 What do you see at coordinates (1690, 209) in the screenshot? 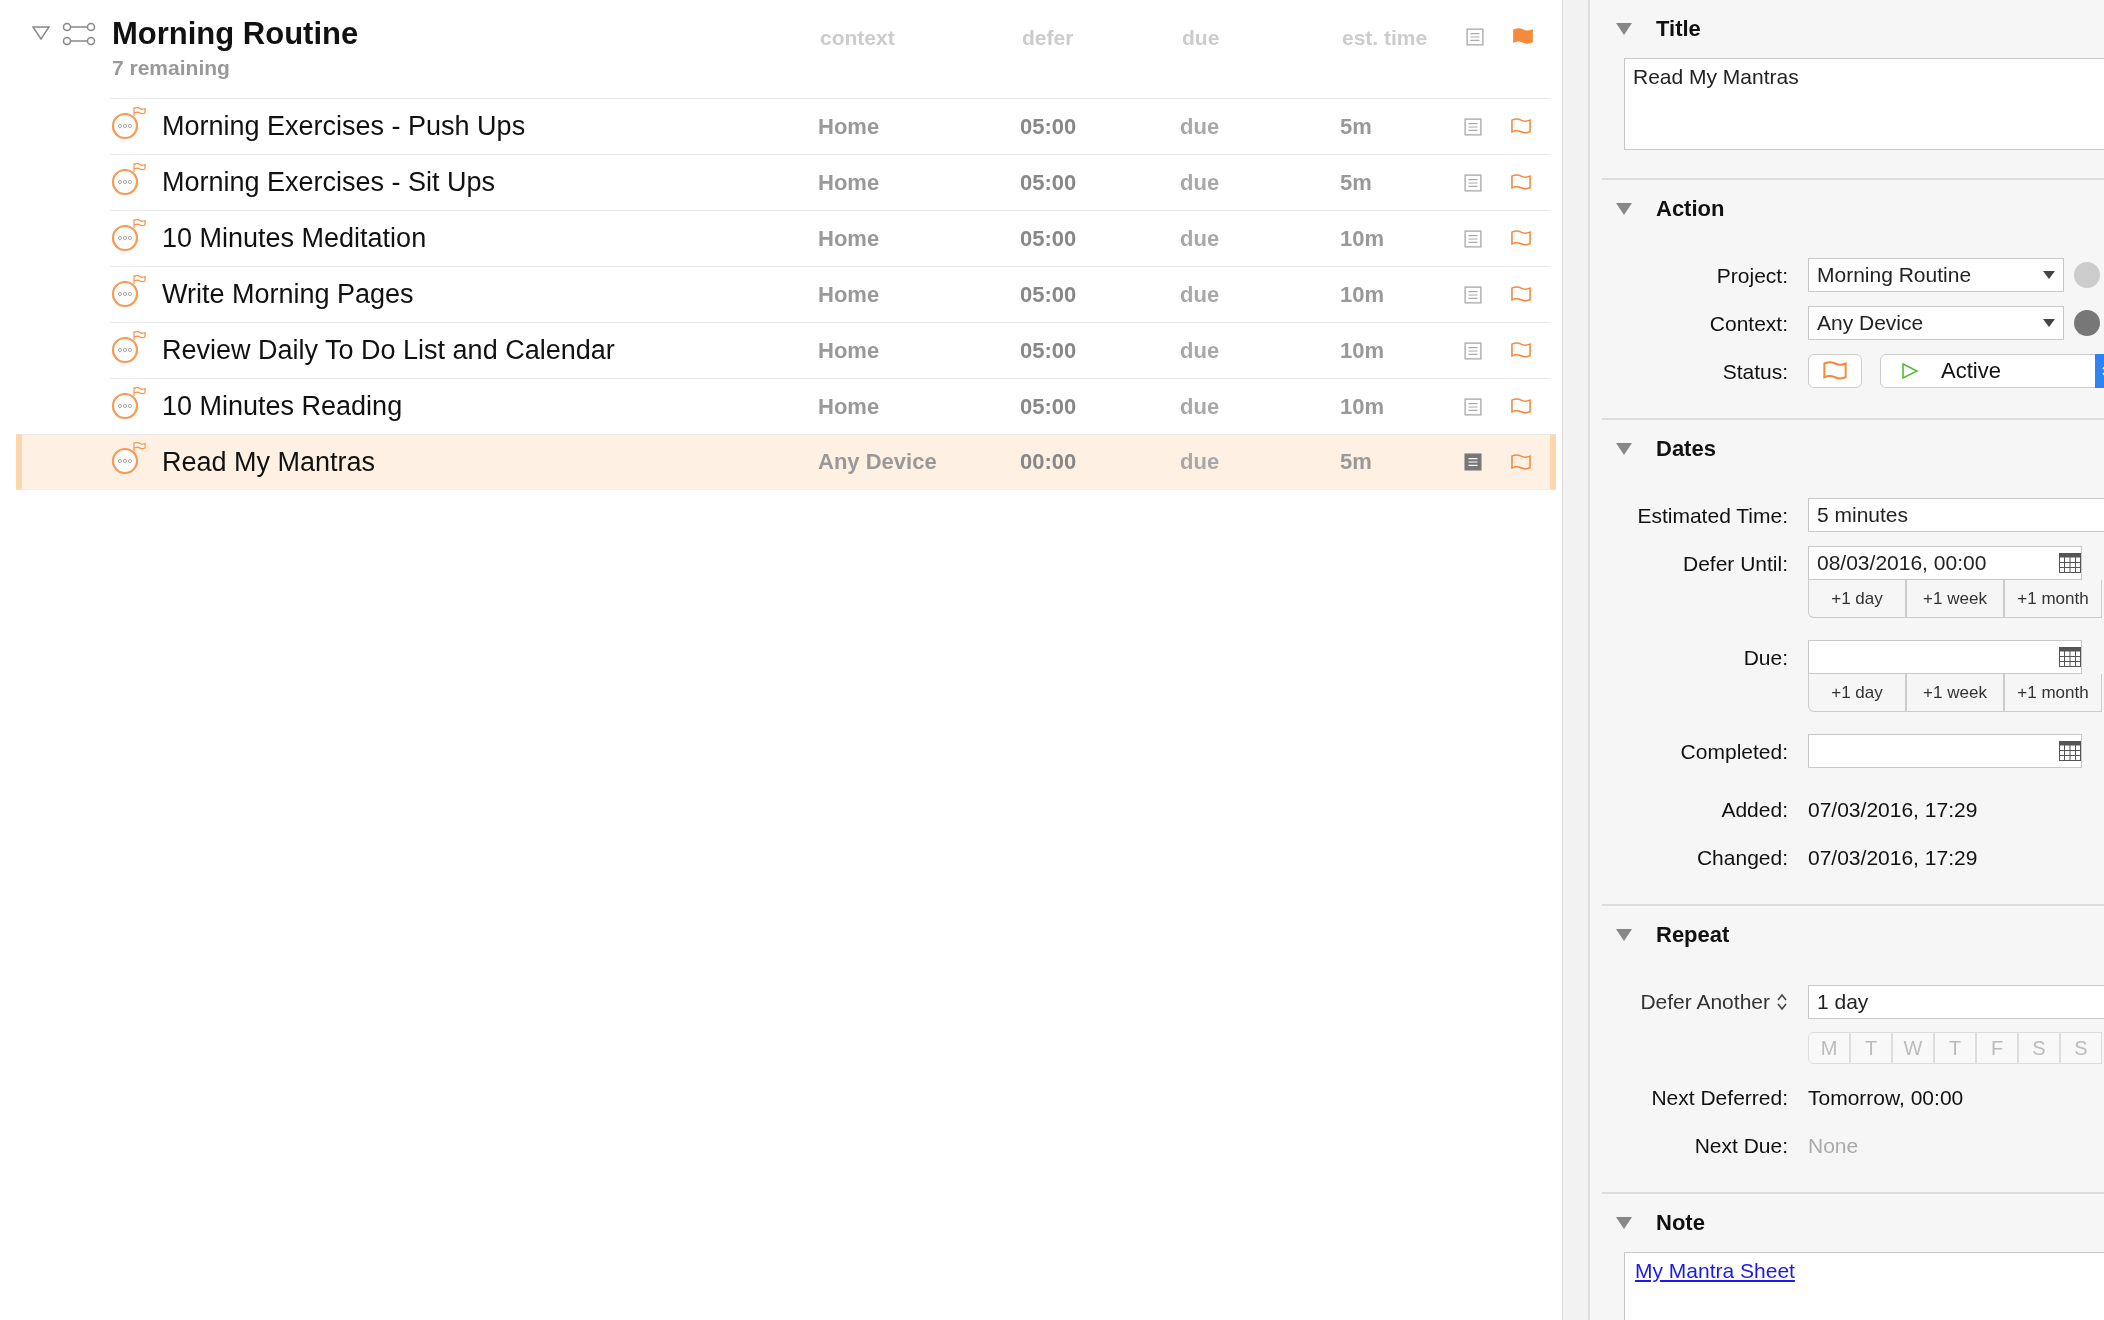
I see `section-heading: Action` at bounding box center [1690, 209].